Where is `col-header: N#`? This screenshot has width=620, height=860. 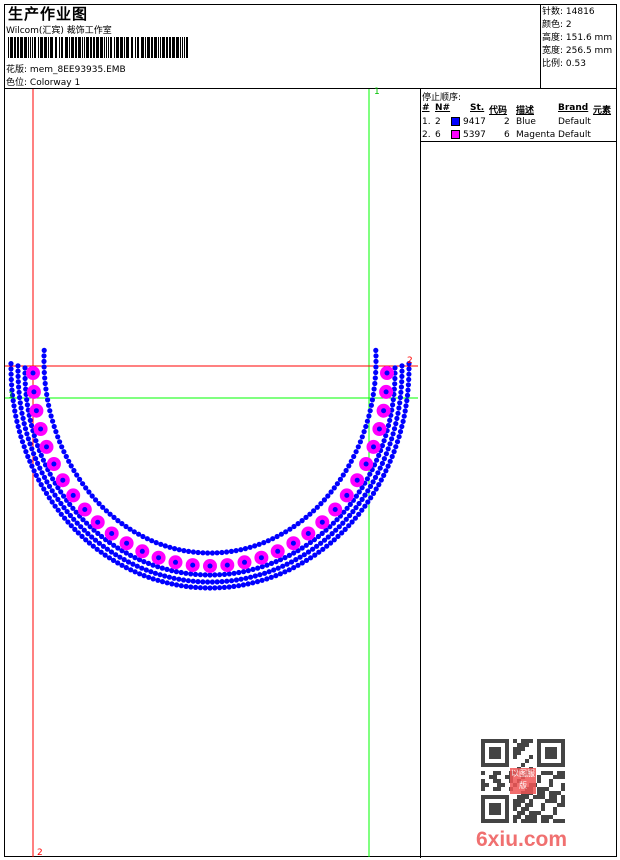 col-header: N# is located at coordinates (443, 108).